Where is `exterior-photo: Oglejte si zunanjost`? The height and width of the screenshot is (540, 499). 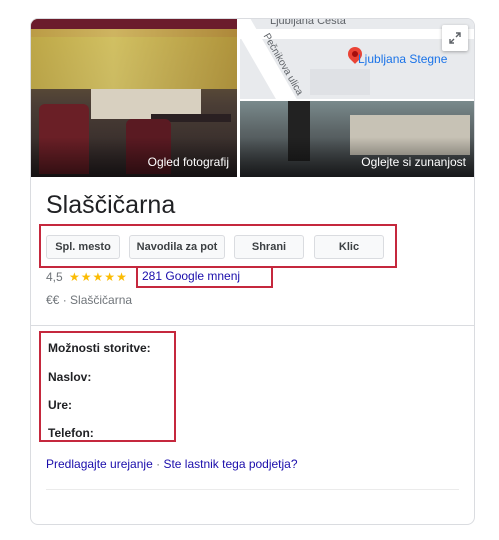
exterior-photo: Oglejte si zunanjost is located at coordinates (357, 139).